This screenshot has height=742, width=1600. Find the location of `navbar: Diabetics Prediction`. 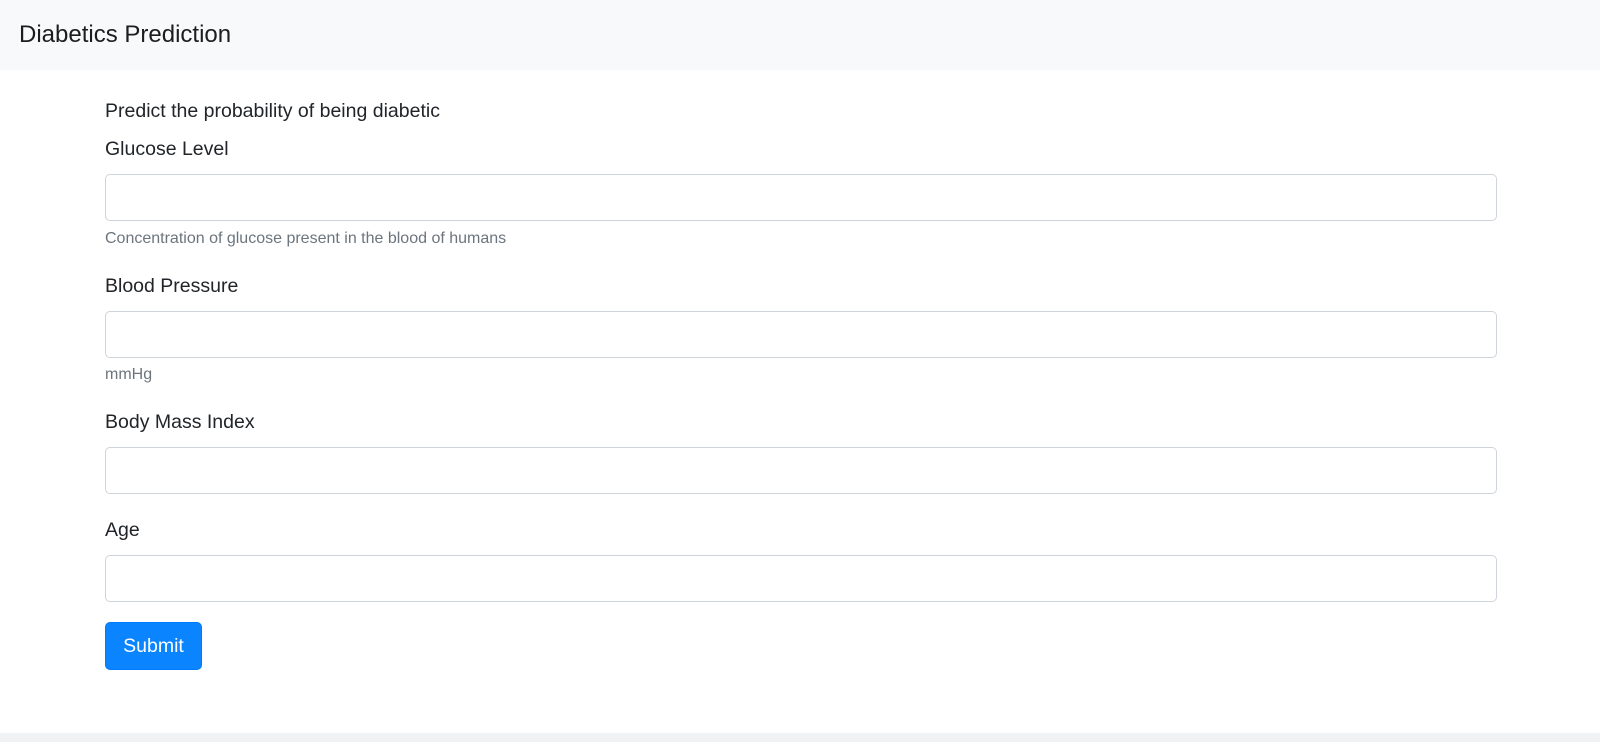

navbar: Diabetics Prediction is located at coordinates (800, 35).